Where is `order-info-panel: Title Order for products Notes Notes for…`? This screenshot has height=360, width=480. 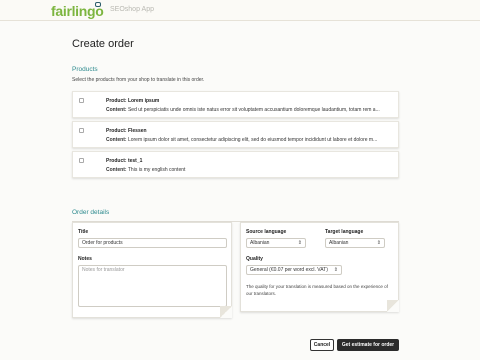
order-info-panel: Title Order for products Notes Notes for… is located at coordinates (152, 270).